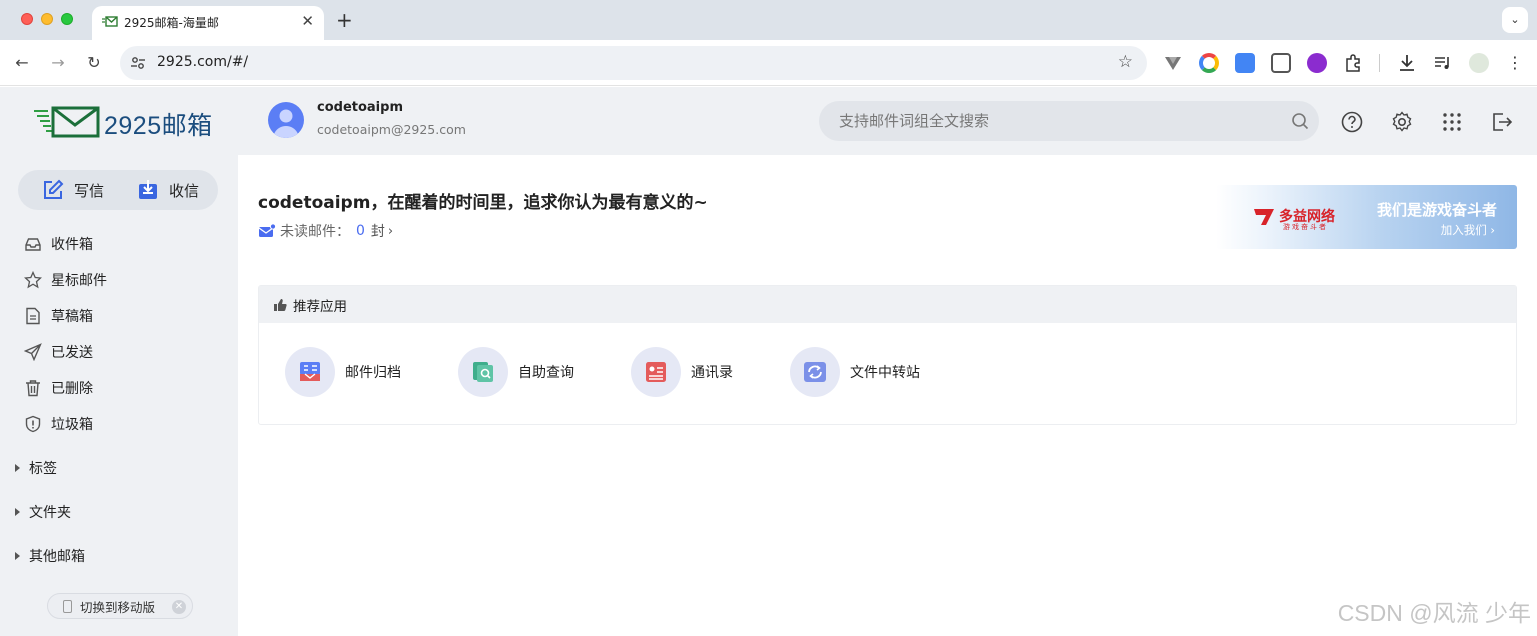  What do you see at coordinates (280, 304) in the screenshot?
I see `thumbs-up-icon` at bounding box center [280, 304].